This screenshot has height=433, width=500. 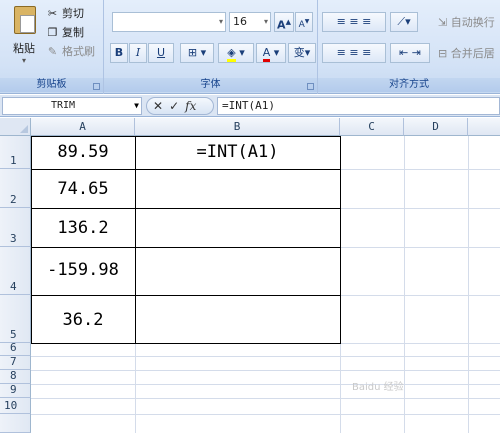 I want to click on row-header-3: 3, so click(x=15, y=227).